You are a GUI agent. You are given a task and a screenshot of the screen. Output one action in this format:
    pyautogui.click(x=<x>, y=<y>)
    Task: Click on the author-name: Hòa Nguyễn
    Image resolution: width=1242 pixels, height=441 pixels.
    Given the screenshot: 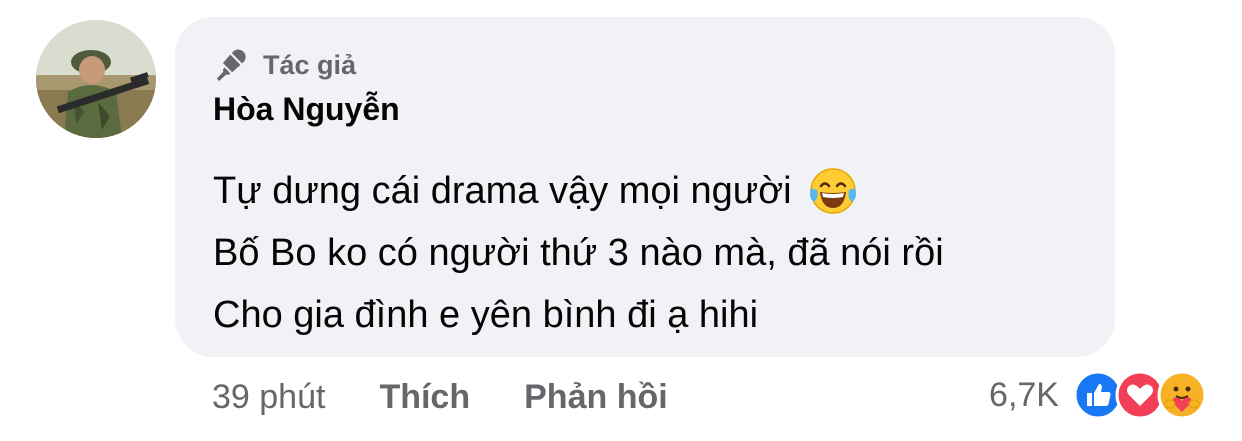 What is the action you would take?
    pyautogui.click(x=664, y=109)
    